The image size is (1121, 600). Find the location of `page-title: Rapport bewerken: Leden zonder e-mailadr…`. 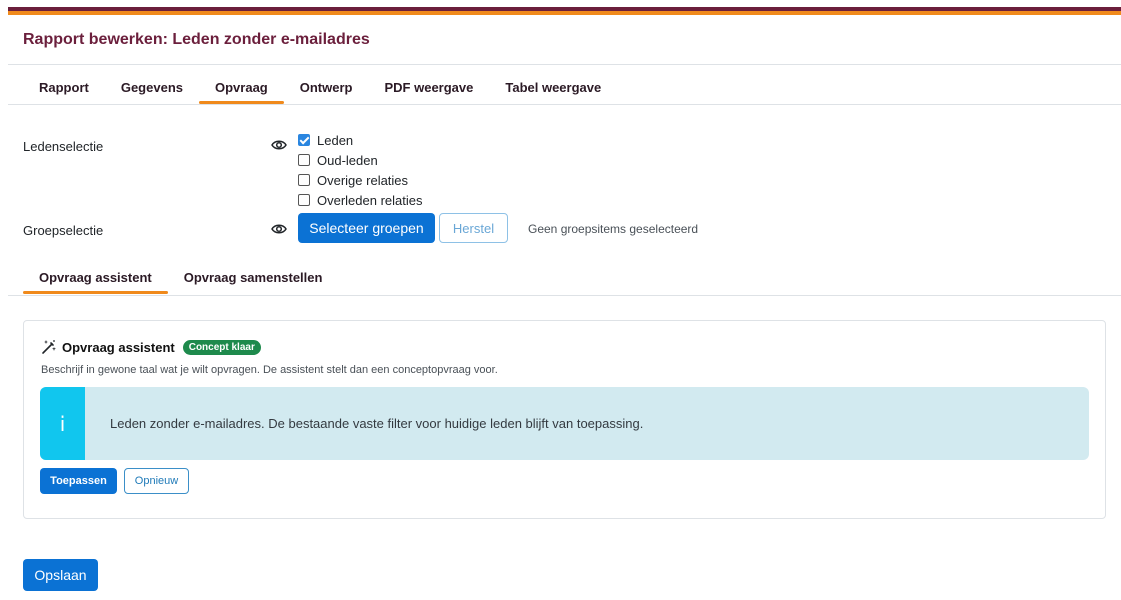

page-title: Rapport bewerken: Leden zonder e-mailadr… is located at coordinates (196, 39).